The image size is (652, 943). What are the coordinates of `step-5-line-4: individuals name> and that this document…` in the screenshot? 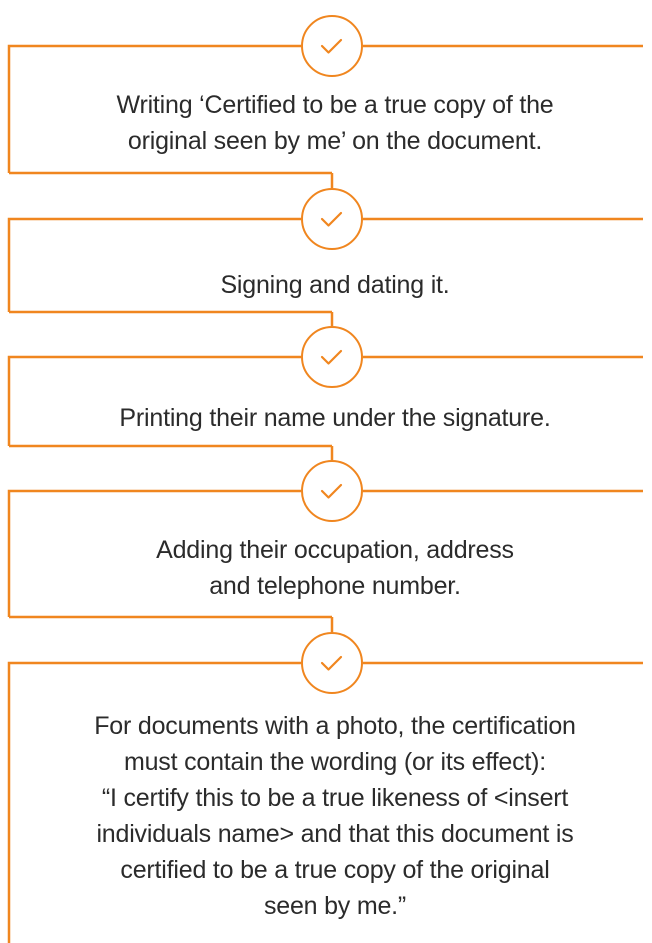 It's located at (335, 834).